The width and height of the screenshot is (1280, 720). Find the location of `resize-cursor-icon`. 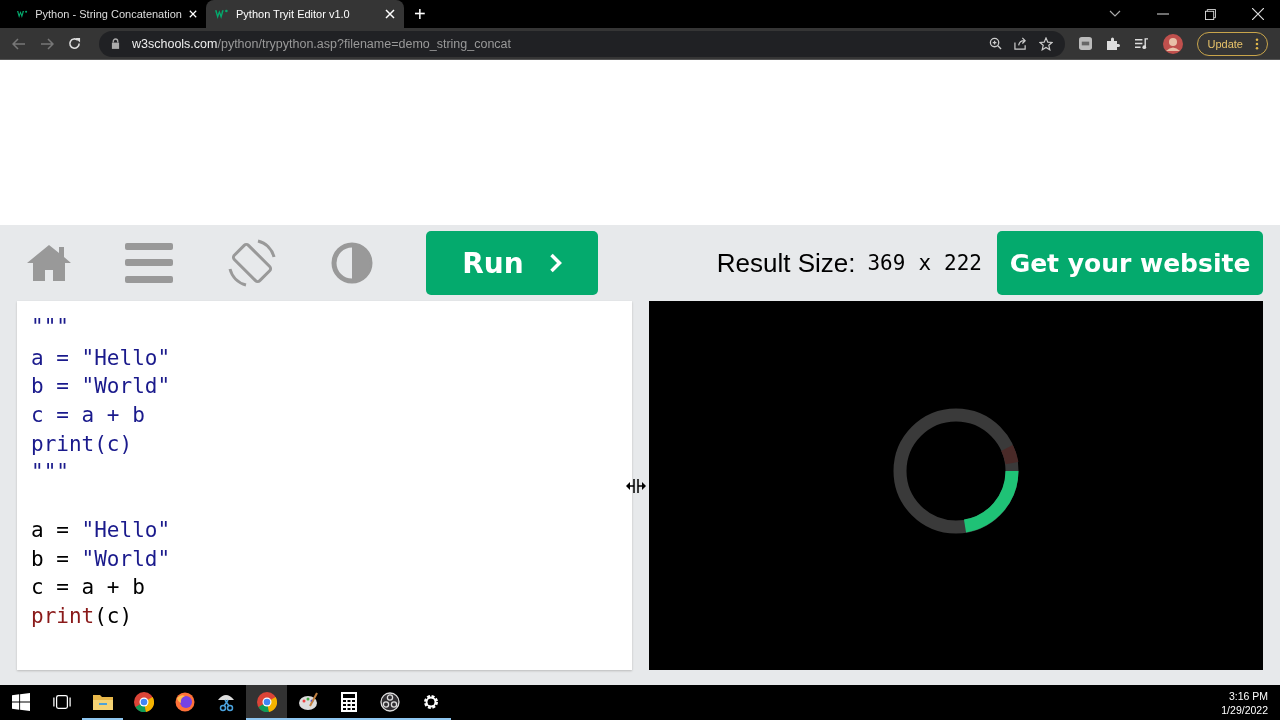

resize-cursor-icon is located at coordinates (635, 485).